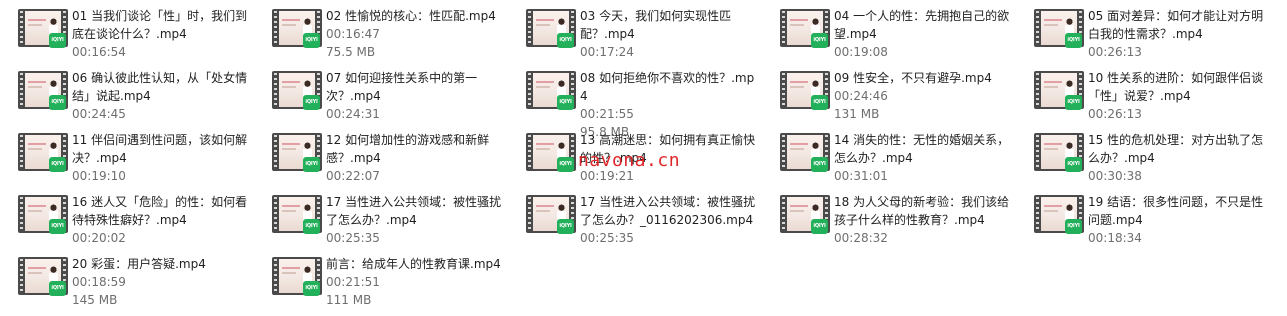 This screenshot has width=1287, height=316. Describe the element at coordinates (353, 238) in the screenshot. I see `file-duration: 00:25:35` at that location.